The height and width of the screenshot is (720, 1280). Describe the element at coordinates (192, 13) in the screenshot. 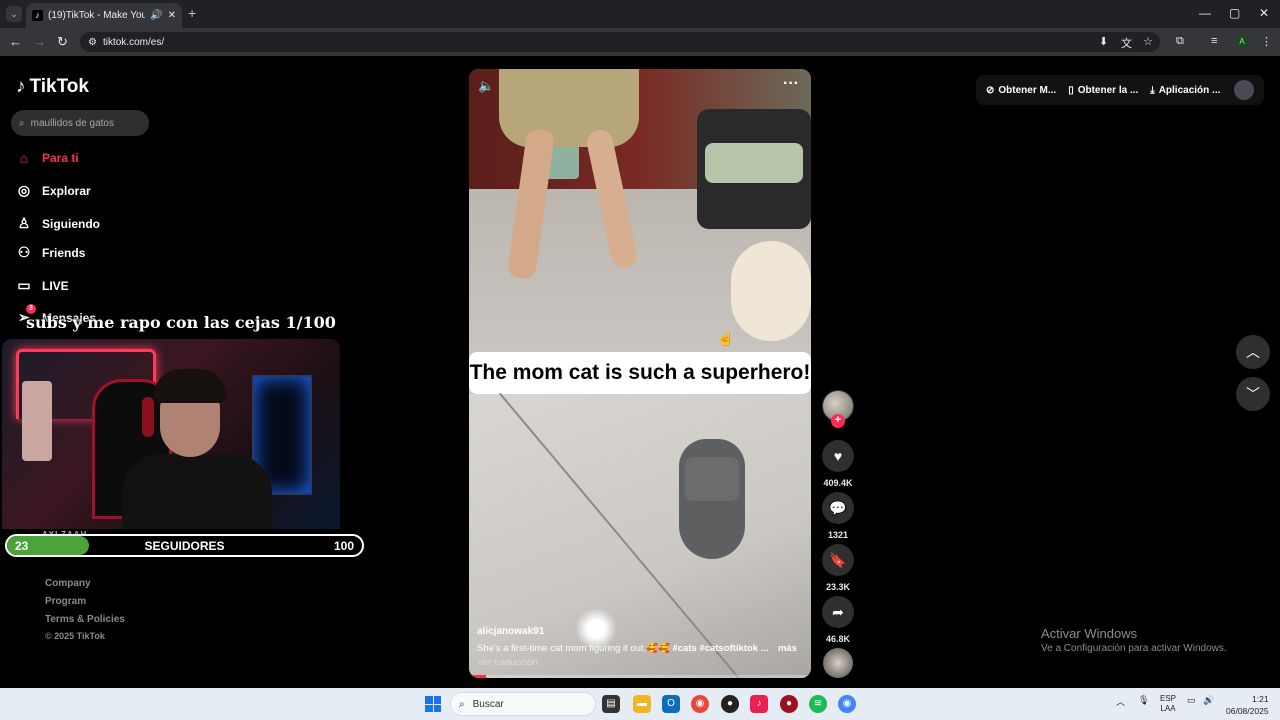

I see `new-tab-button: +` at that location.